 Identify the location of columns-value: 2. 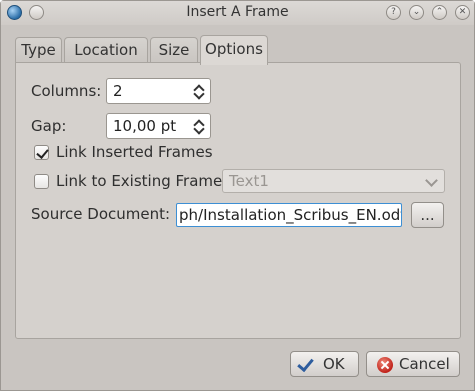
(118, 91).